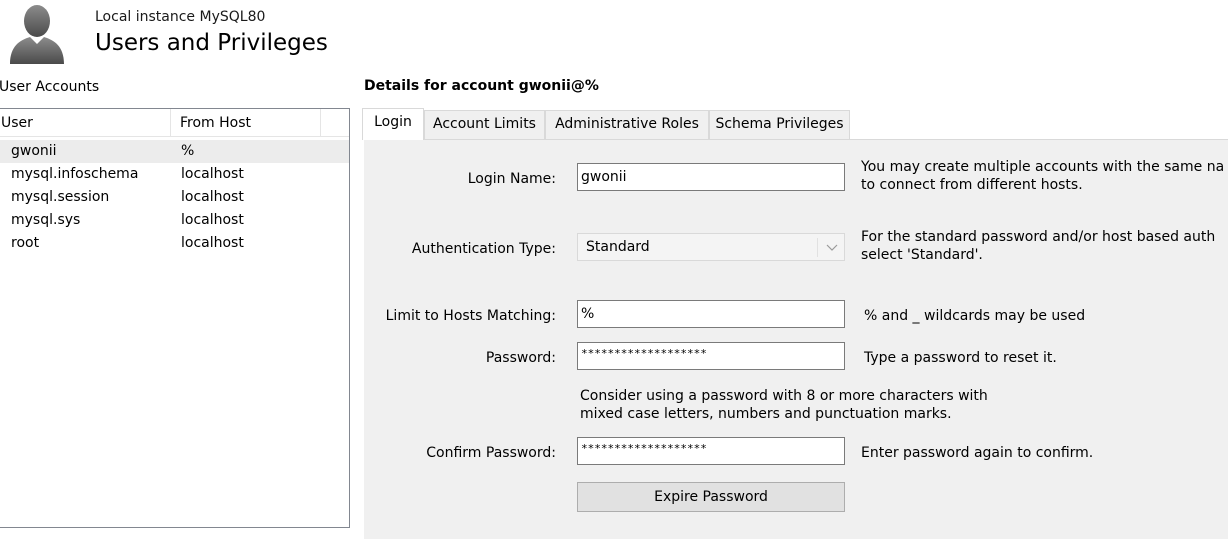 Image resolution: width=1228 pixels, height=539 pixels. What do you see at coordinates (711, 314) in the screenshot?
I see `hosts-matching-input` at bounding box center [711, 314].